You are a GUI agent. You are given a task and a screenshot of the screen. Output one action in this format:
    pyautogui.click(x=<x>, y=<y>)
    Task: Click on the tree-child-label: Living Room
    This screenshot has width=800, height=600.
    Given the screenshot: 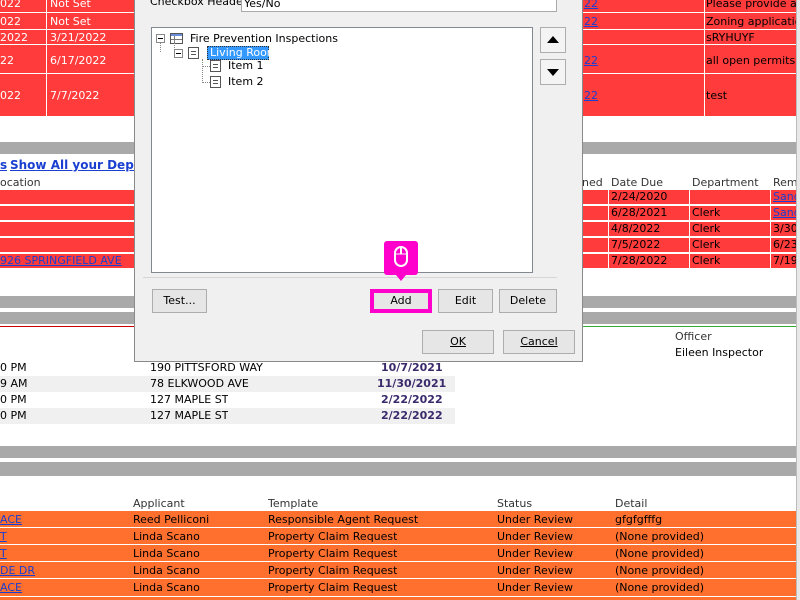 What is the action you would take?
    pyautogui.click(x=244, y=53)
    